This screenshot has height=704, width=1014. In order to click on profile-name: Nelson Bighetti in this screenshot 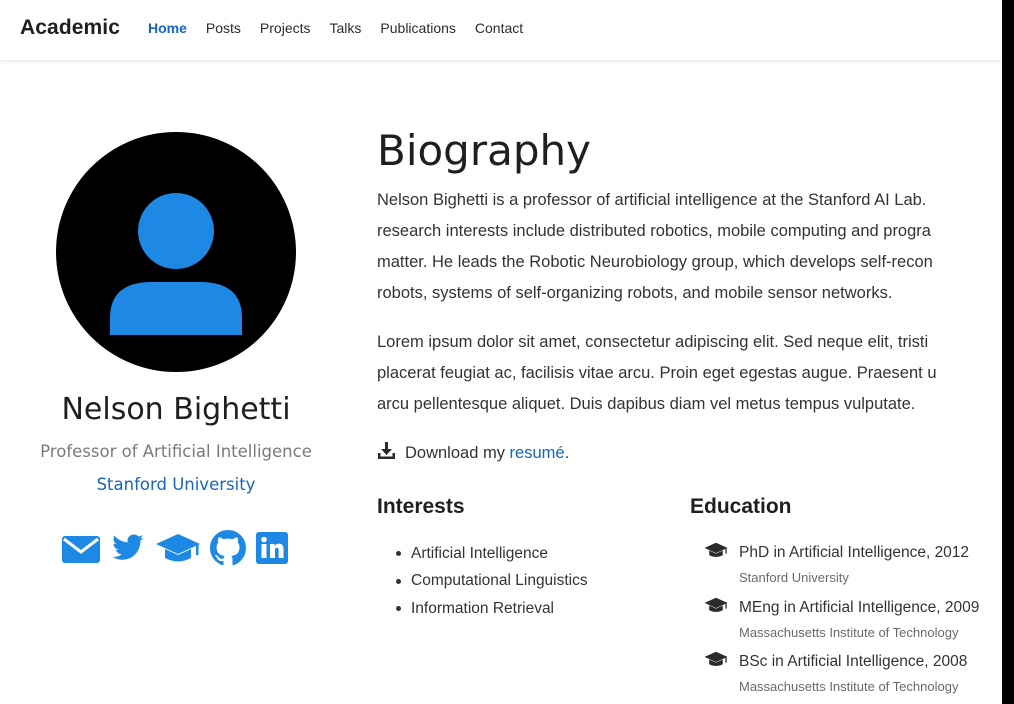, I will do `click(176, 409)`.